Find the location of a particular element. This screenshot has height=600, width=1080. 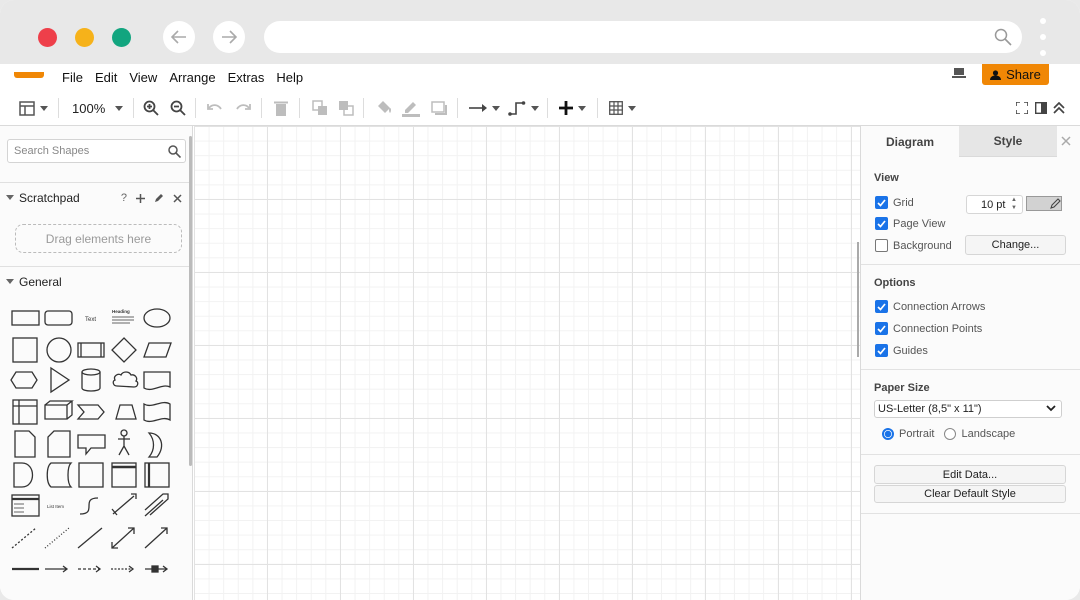

format-panel-button is located at coordinates (33, 108).